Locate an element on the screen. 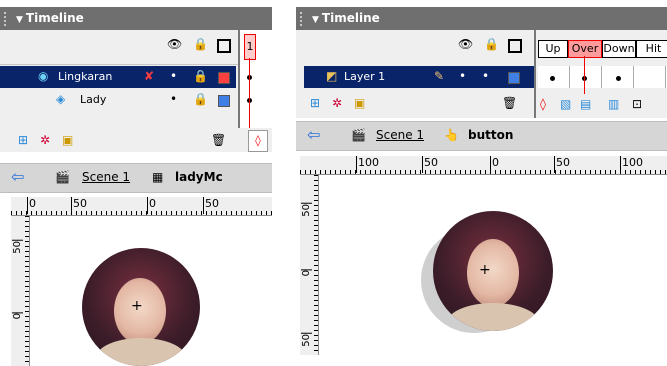 This screenshot has width=667, height=366. frames-area: Up Over Down Hit ◊ ▧ ▤ ▥ ⊡ is located at coordinates (600, 74).